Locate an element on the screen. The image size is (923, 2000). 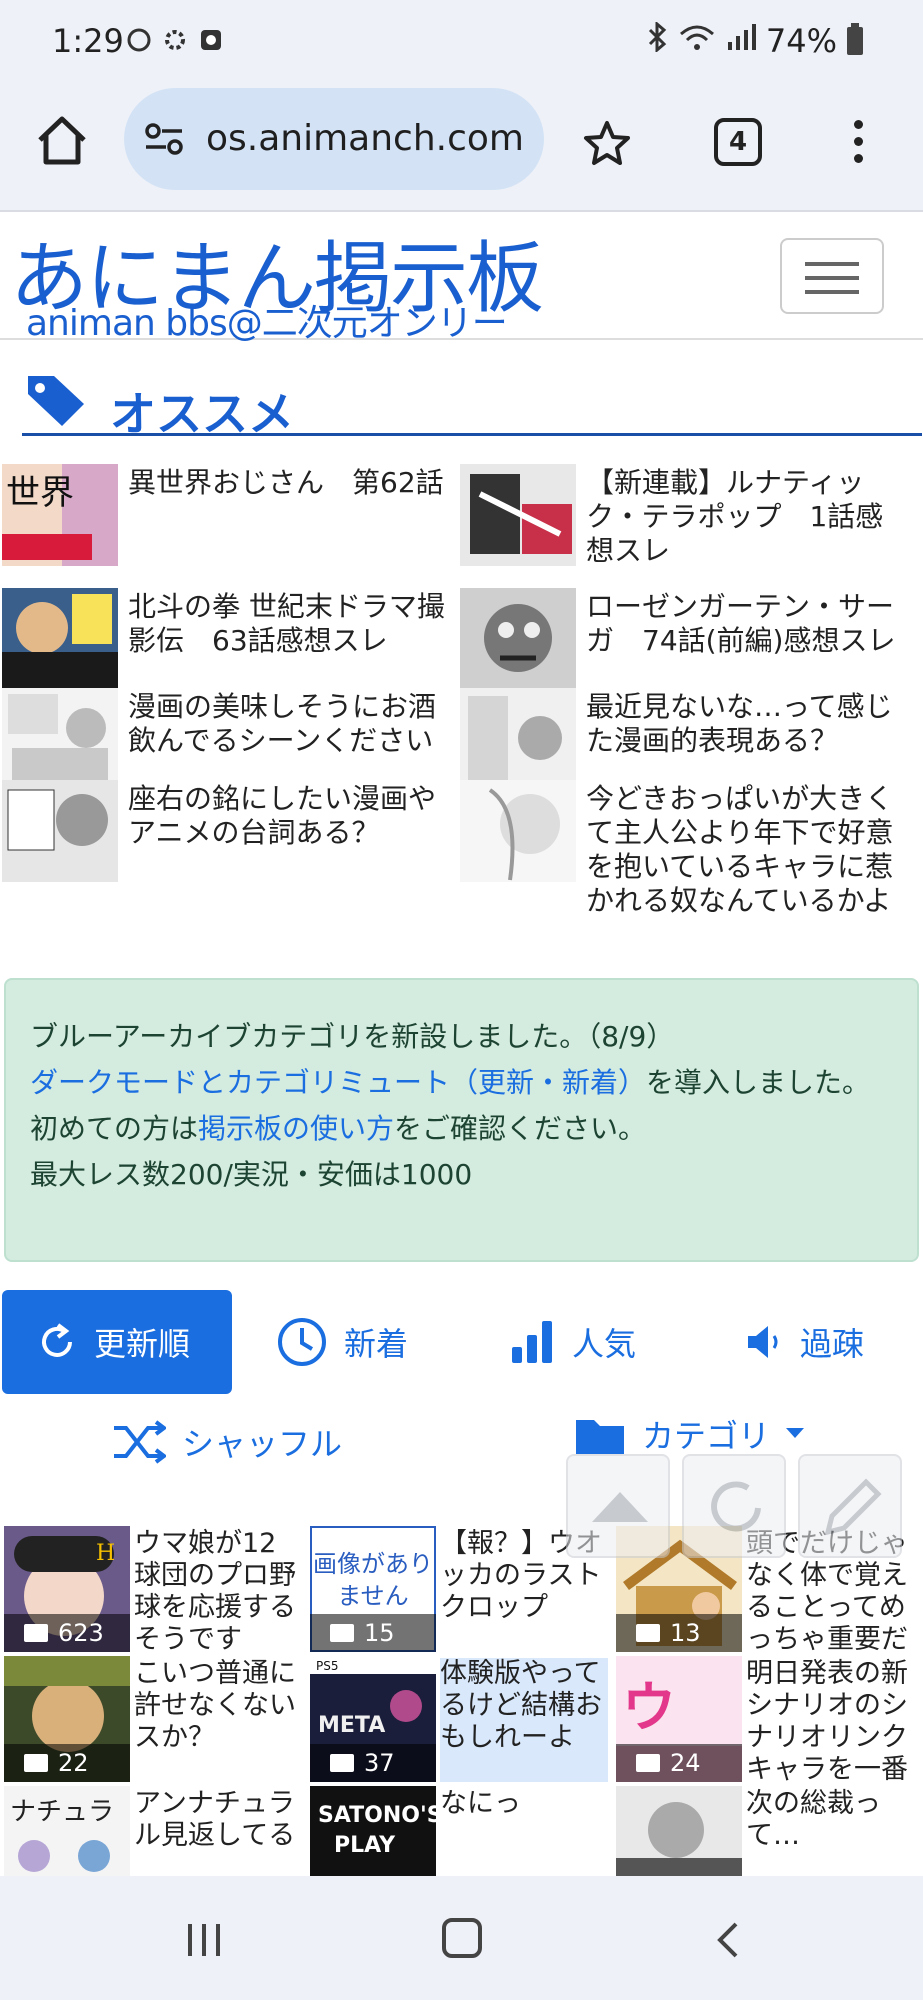
app-notification-icon is located at coordinates (139, 40).